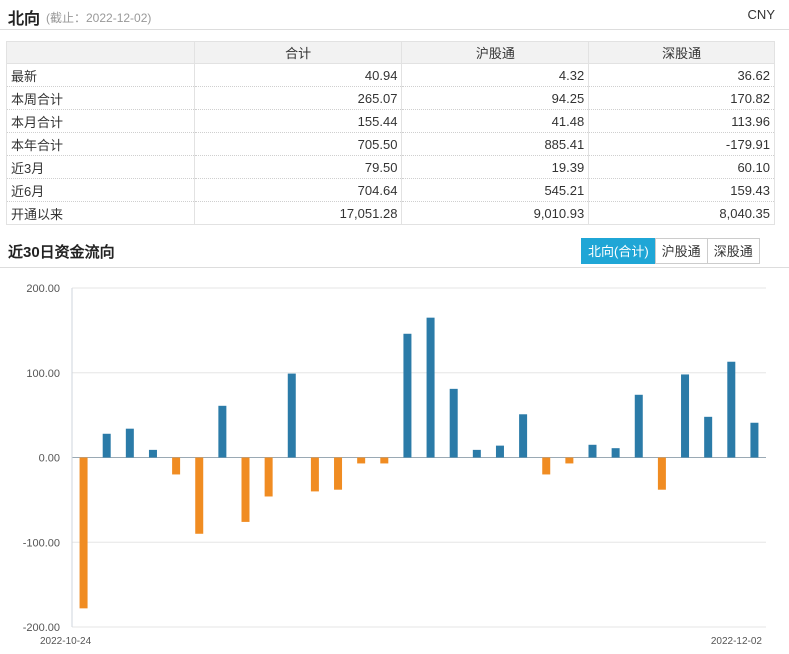 This screenshot has height=654, width=789. Describe the element at coordinates (495, 167) in the screenshot. I see `cell-sh: 19.39` at that location.